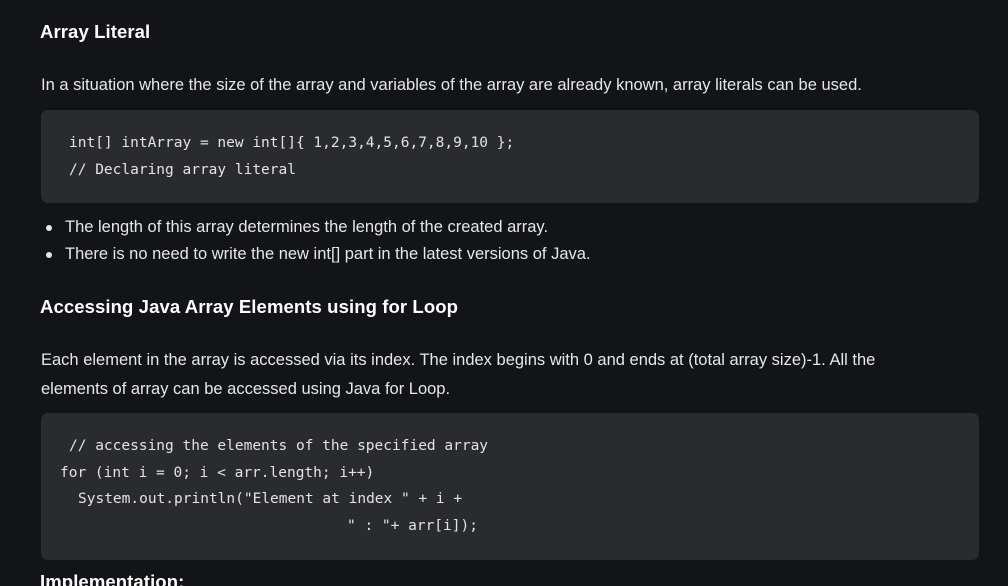 The width and height of the screenshot is (1008, 586). Describe the element at coordinates (412, 526) in the screenshot. I see `code-line: " : "+ arr[i]);` at that location.